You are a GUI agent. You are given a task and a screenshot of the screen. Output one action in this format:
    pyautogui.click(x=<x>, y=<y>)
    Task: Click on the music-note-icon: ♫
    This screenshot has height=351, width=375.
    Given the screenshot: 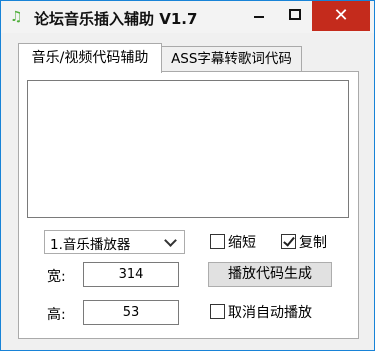 What is the action you would take?
    pyautogui.click(x=16, y=17)
    